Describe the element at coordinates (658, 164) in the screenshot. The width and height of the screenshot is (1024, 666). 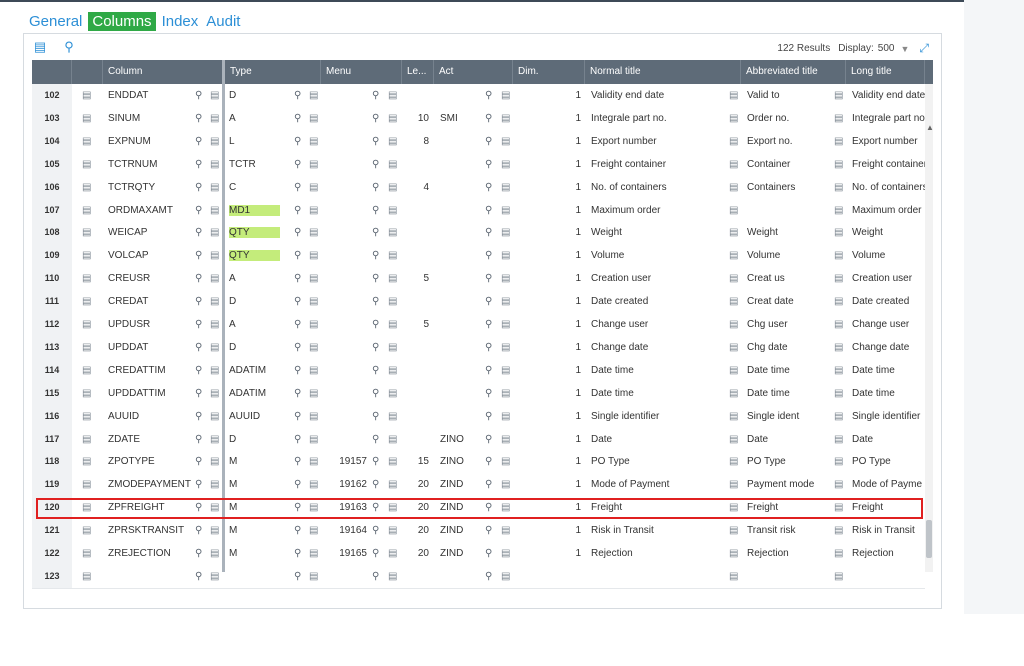
I see `normal-title: Freight container` at that location.